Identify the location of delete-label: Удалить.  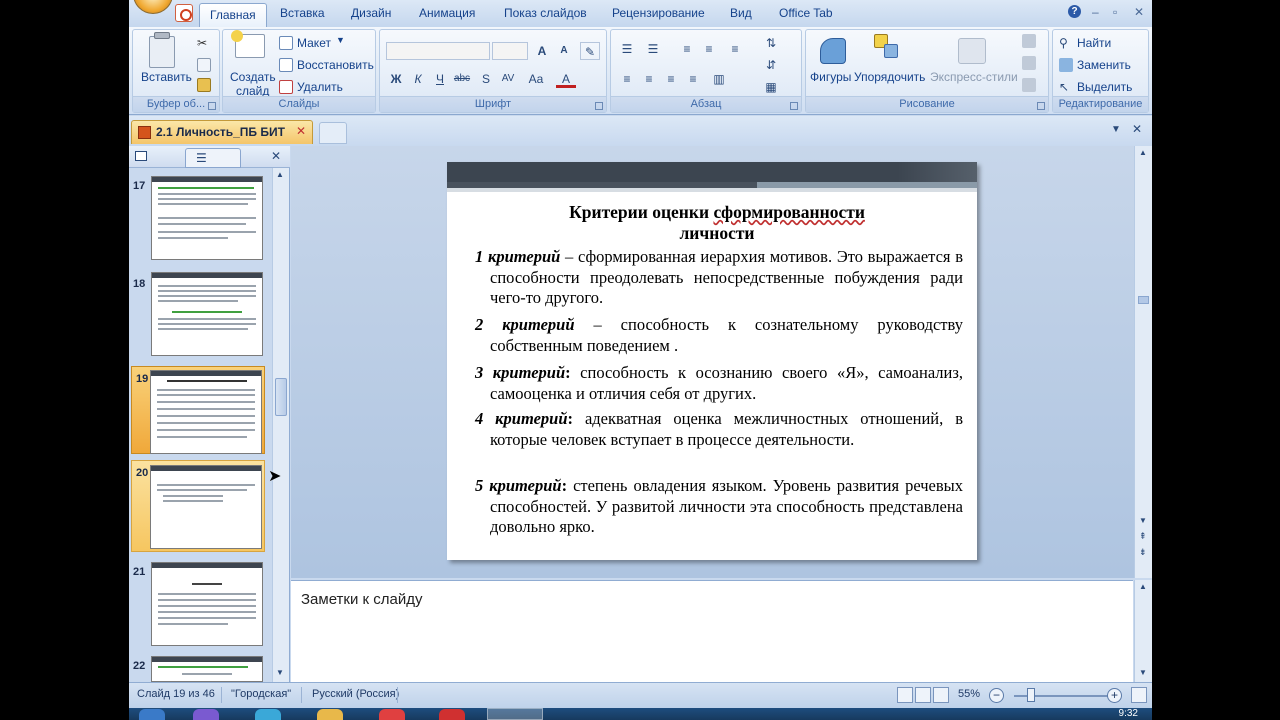
(320, 87).